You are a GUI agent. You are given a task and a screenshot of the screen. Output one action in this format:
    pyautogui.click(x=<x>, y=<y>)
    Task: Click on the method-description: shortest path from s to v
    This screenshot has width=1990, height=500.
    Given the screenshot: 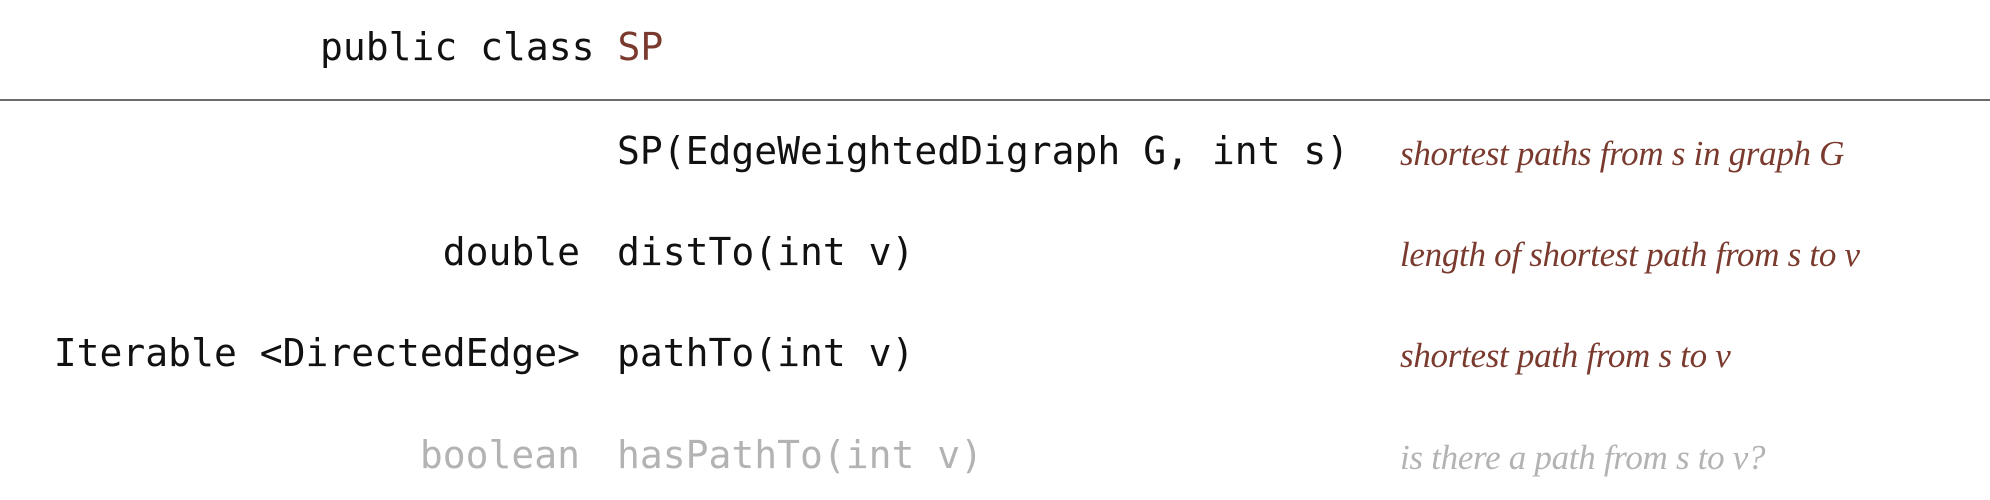 What is the action you would take?
    pyautogui.click(x=1565, y=355)
    